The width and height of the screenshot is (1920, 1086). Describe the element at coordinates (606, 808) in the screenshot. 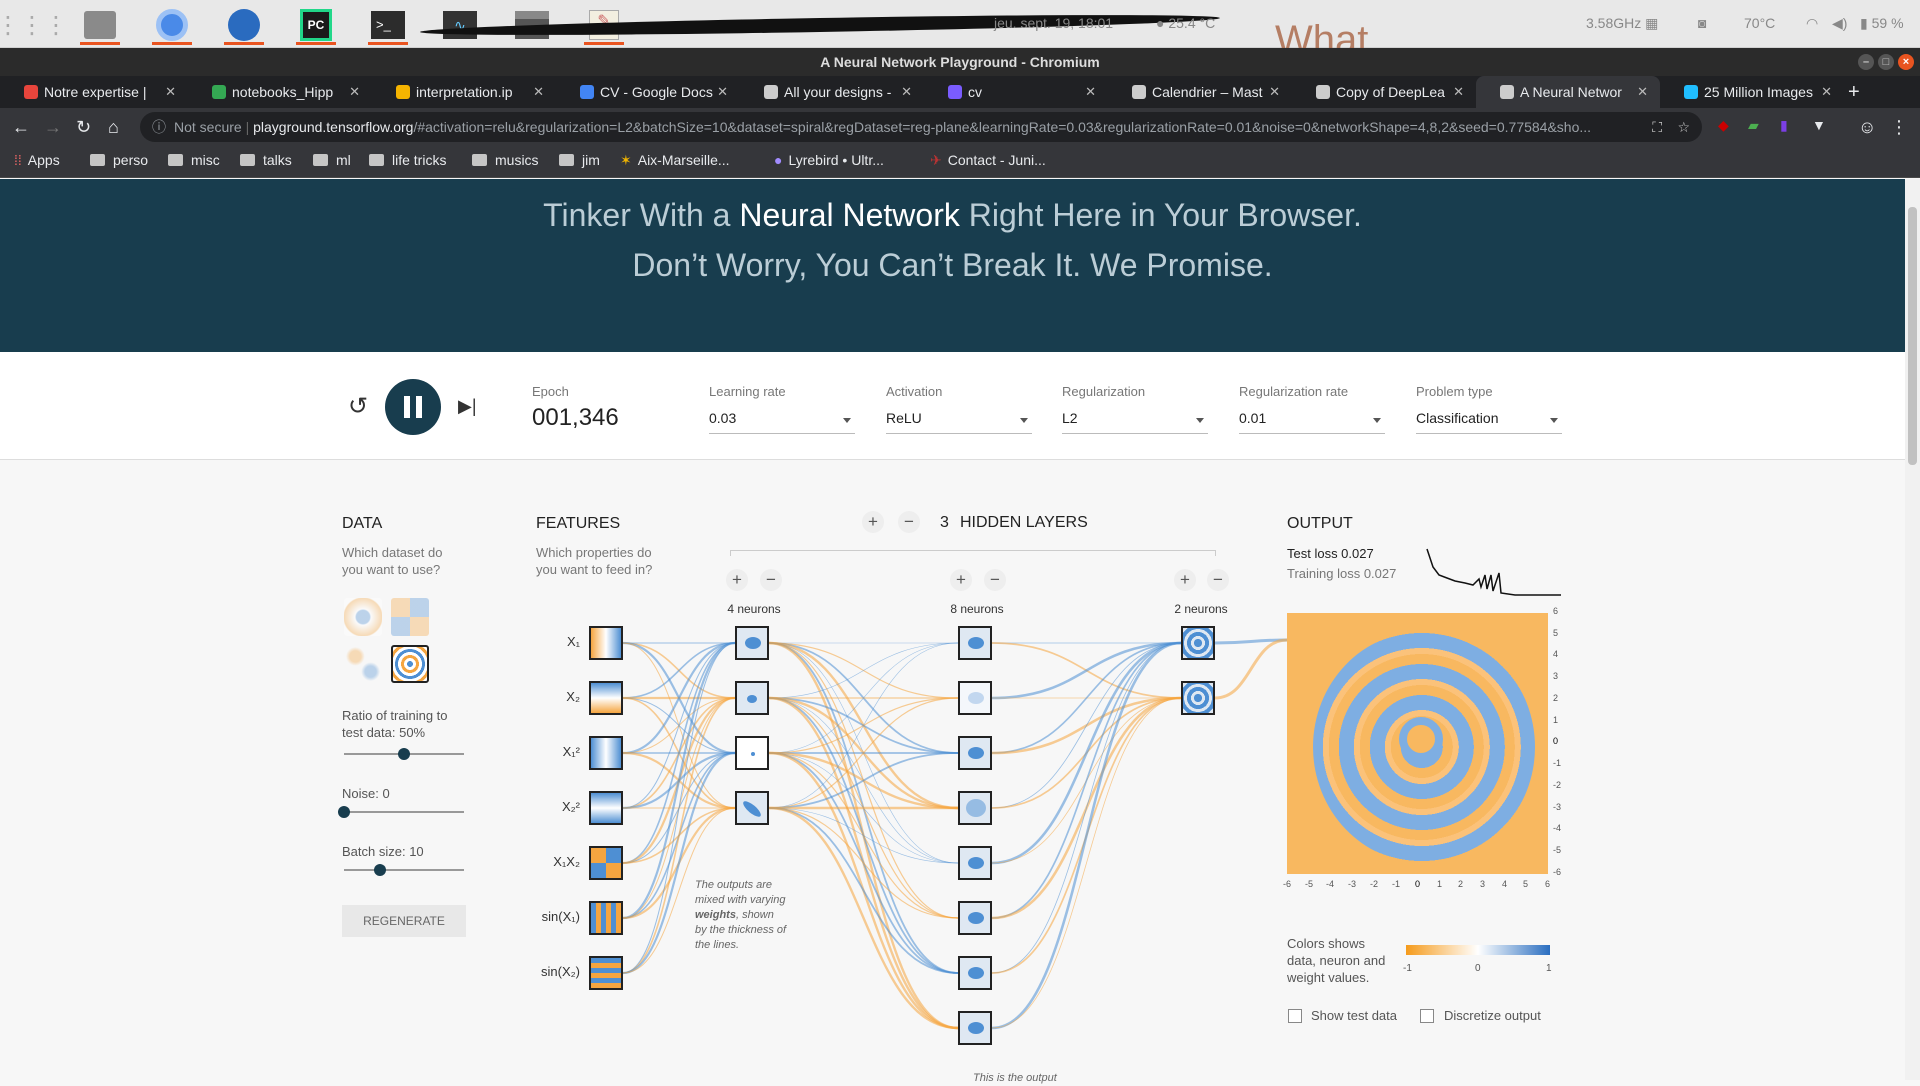

I see `feature-x2-squared` at that location.